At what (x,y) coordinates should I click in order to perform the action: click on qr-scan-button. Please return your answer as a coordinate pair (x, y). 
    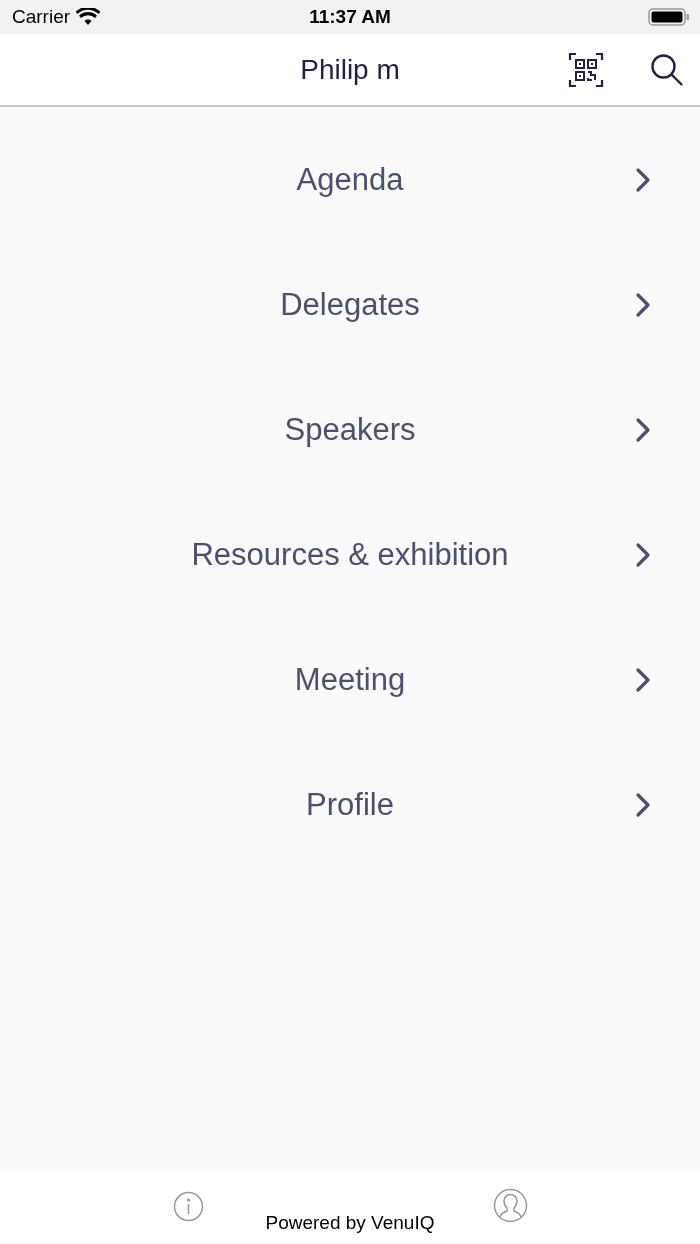
    Looking at the image, I should click on (586, 69).